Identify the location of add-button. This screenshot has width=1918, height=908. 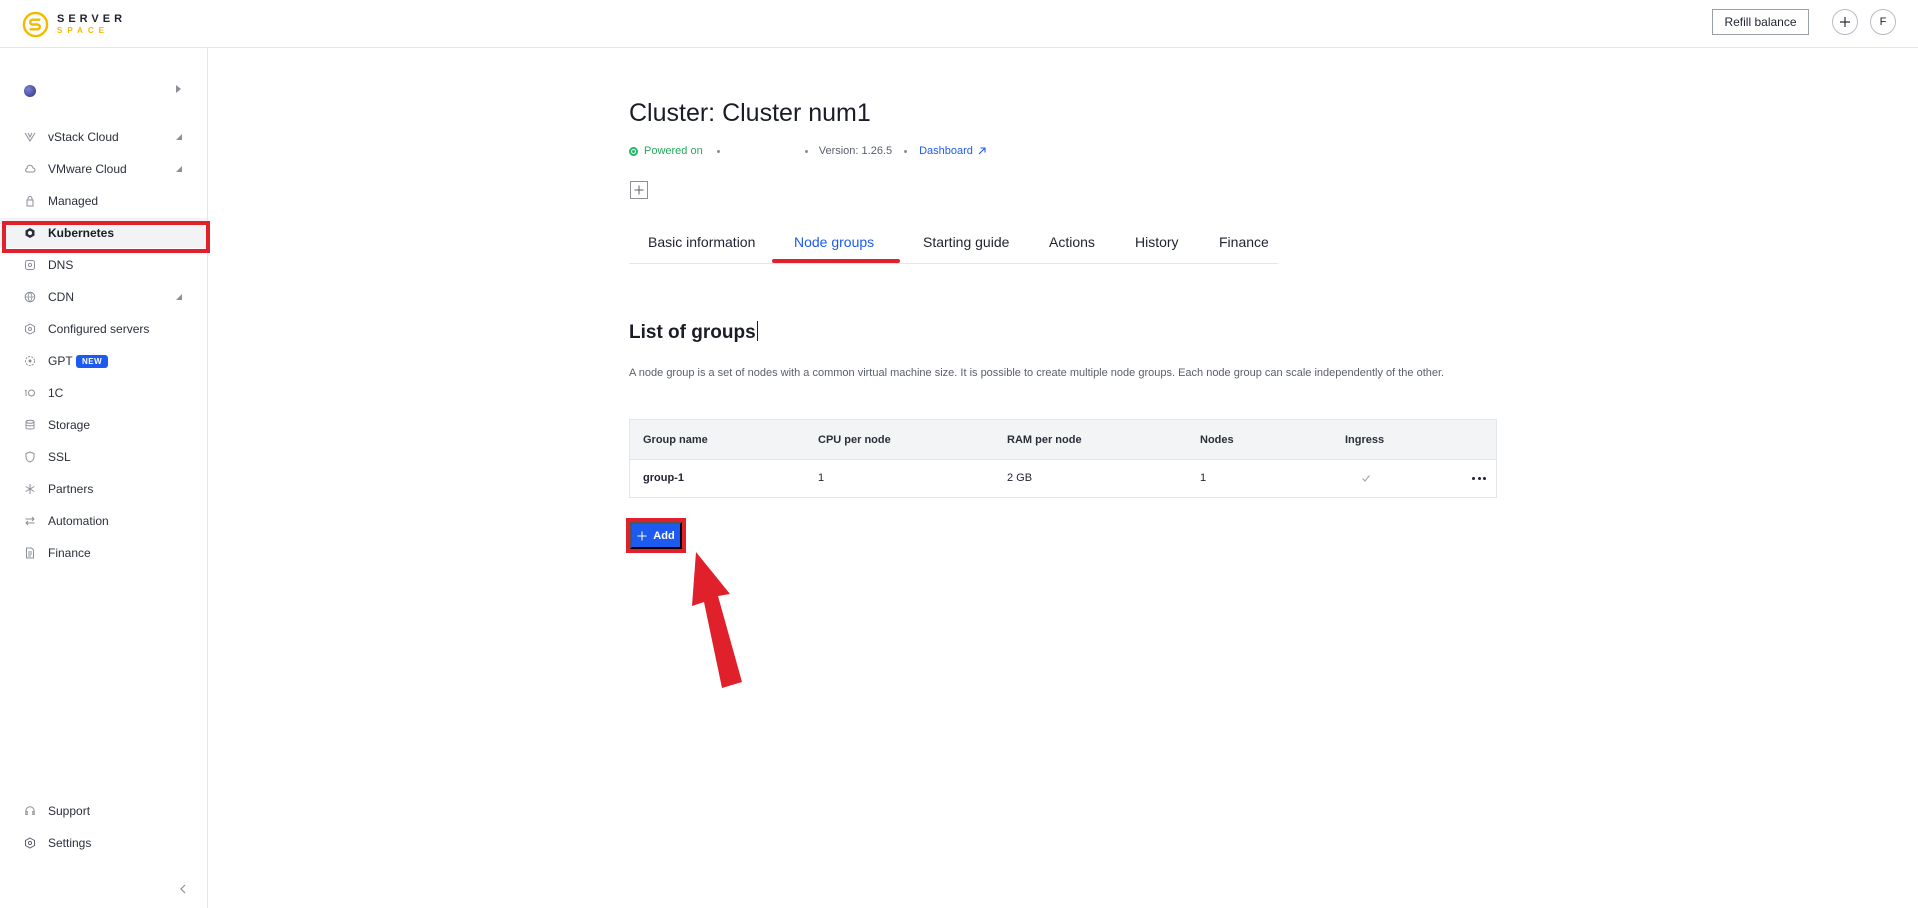
(1845, 22).